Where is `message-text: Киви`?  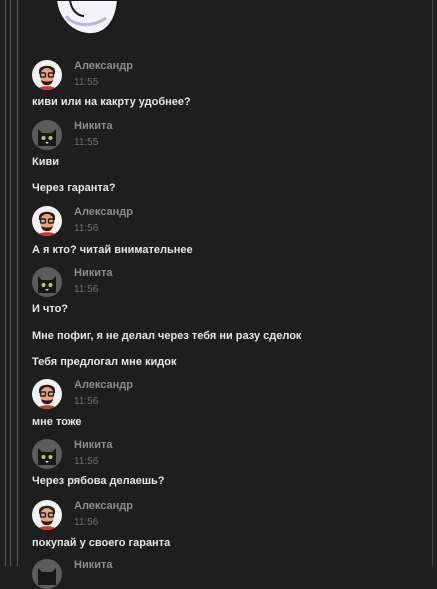
message-text: Киви is located at coordinates (46, 162).